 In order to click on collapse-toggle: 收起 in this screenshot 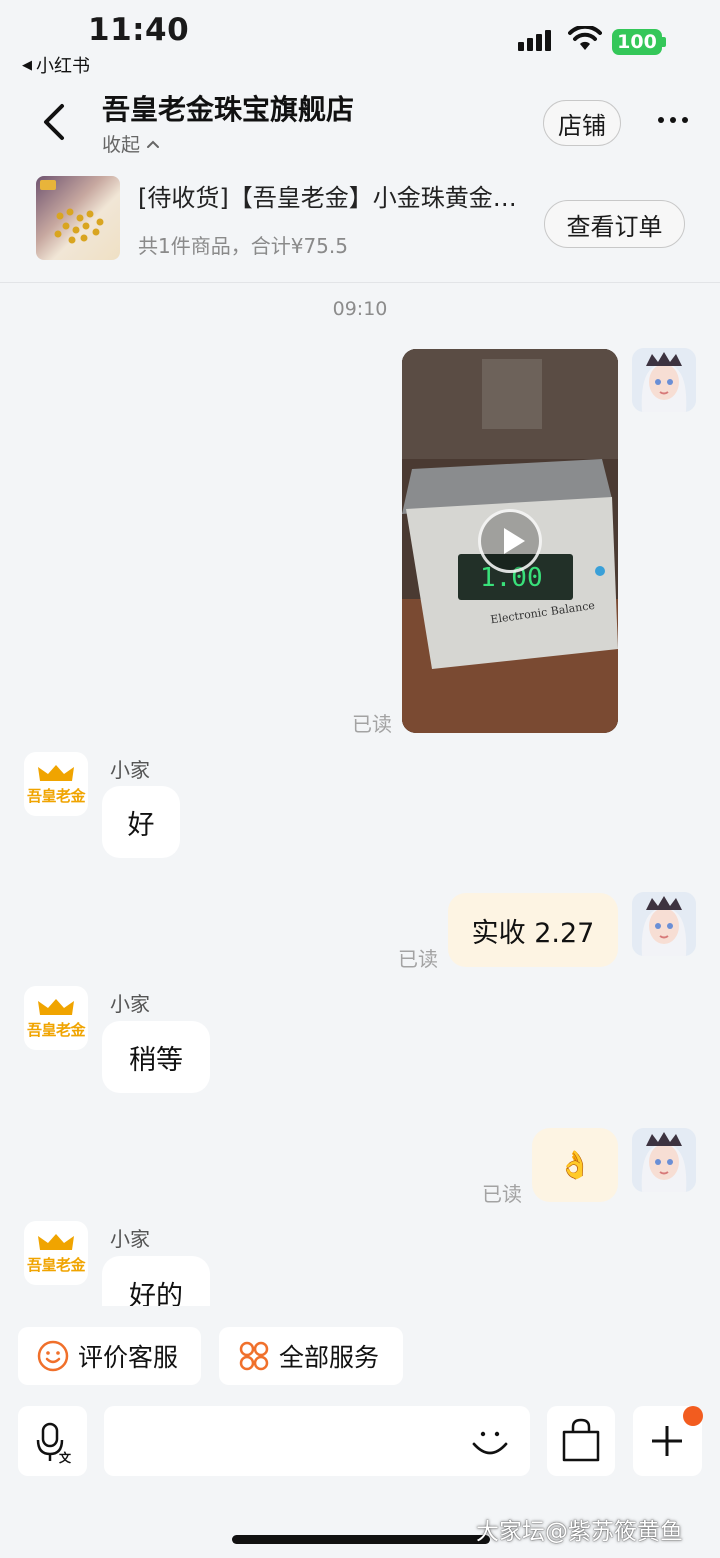, I will do `click(131, 143)`.